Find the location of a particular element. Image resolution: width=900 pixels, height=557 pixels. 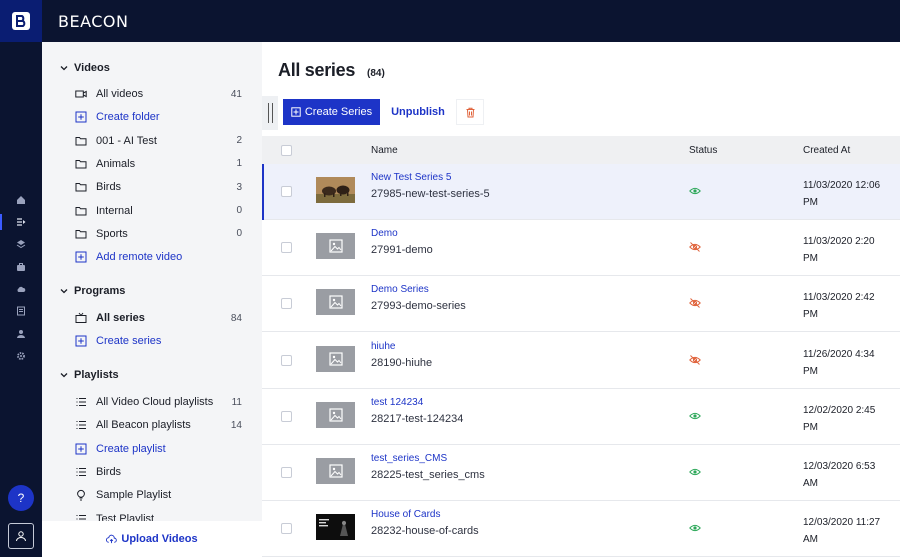

sidebar-item-create-series: Create series is located at coordinates (158, 341).